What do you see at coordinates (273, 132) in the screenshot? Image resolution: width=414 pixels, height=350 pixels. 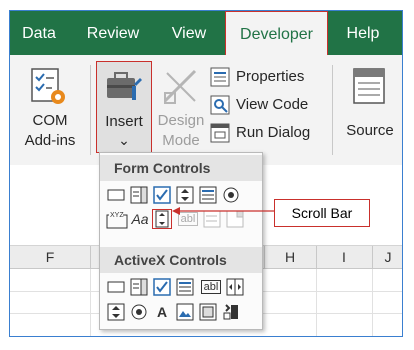 I see `run-dialog-label: Run Dialog` at bounding box center [273, 132].